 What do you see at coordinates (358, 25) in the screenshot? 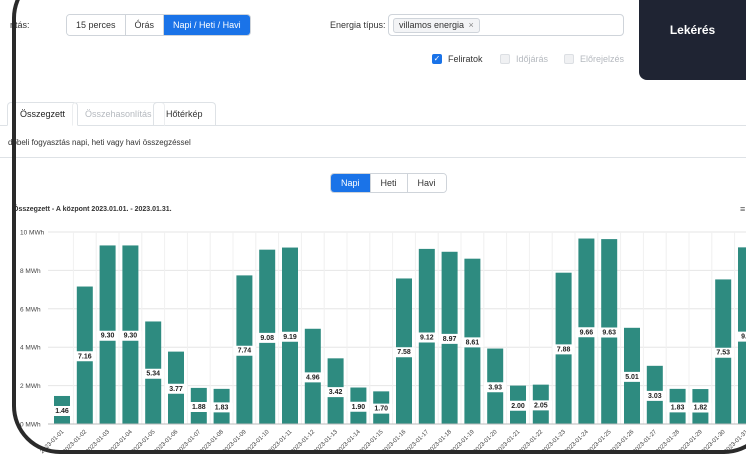
I see `energy-type-label: Energia típus:` at bounding box center [358, 25].